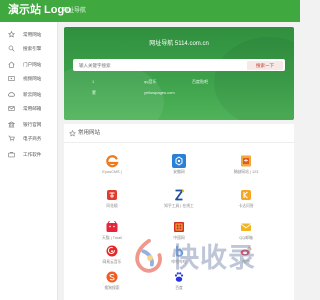 The width and height of the screenshot is (320, 300). I want to click on qq-mail-icon, so click(246, 227).